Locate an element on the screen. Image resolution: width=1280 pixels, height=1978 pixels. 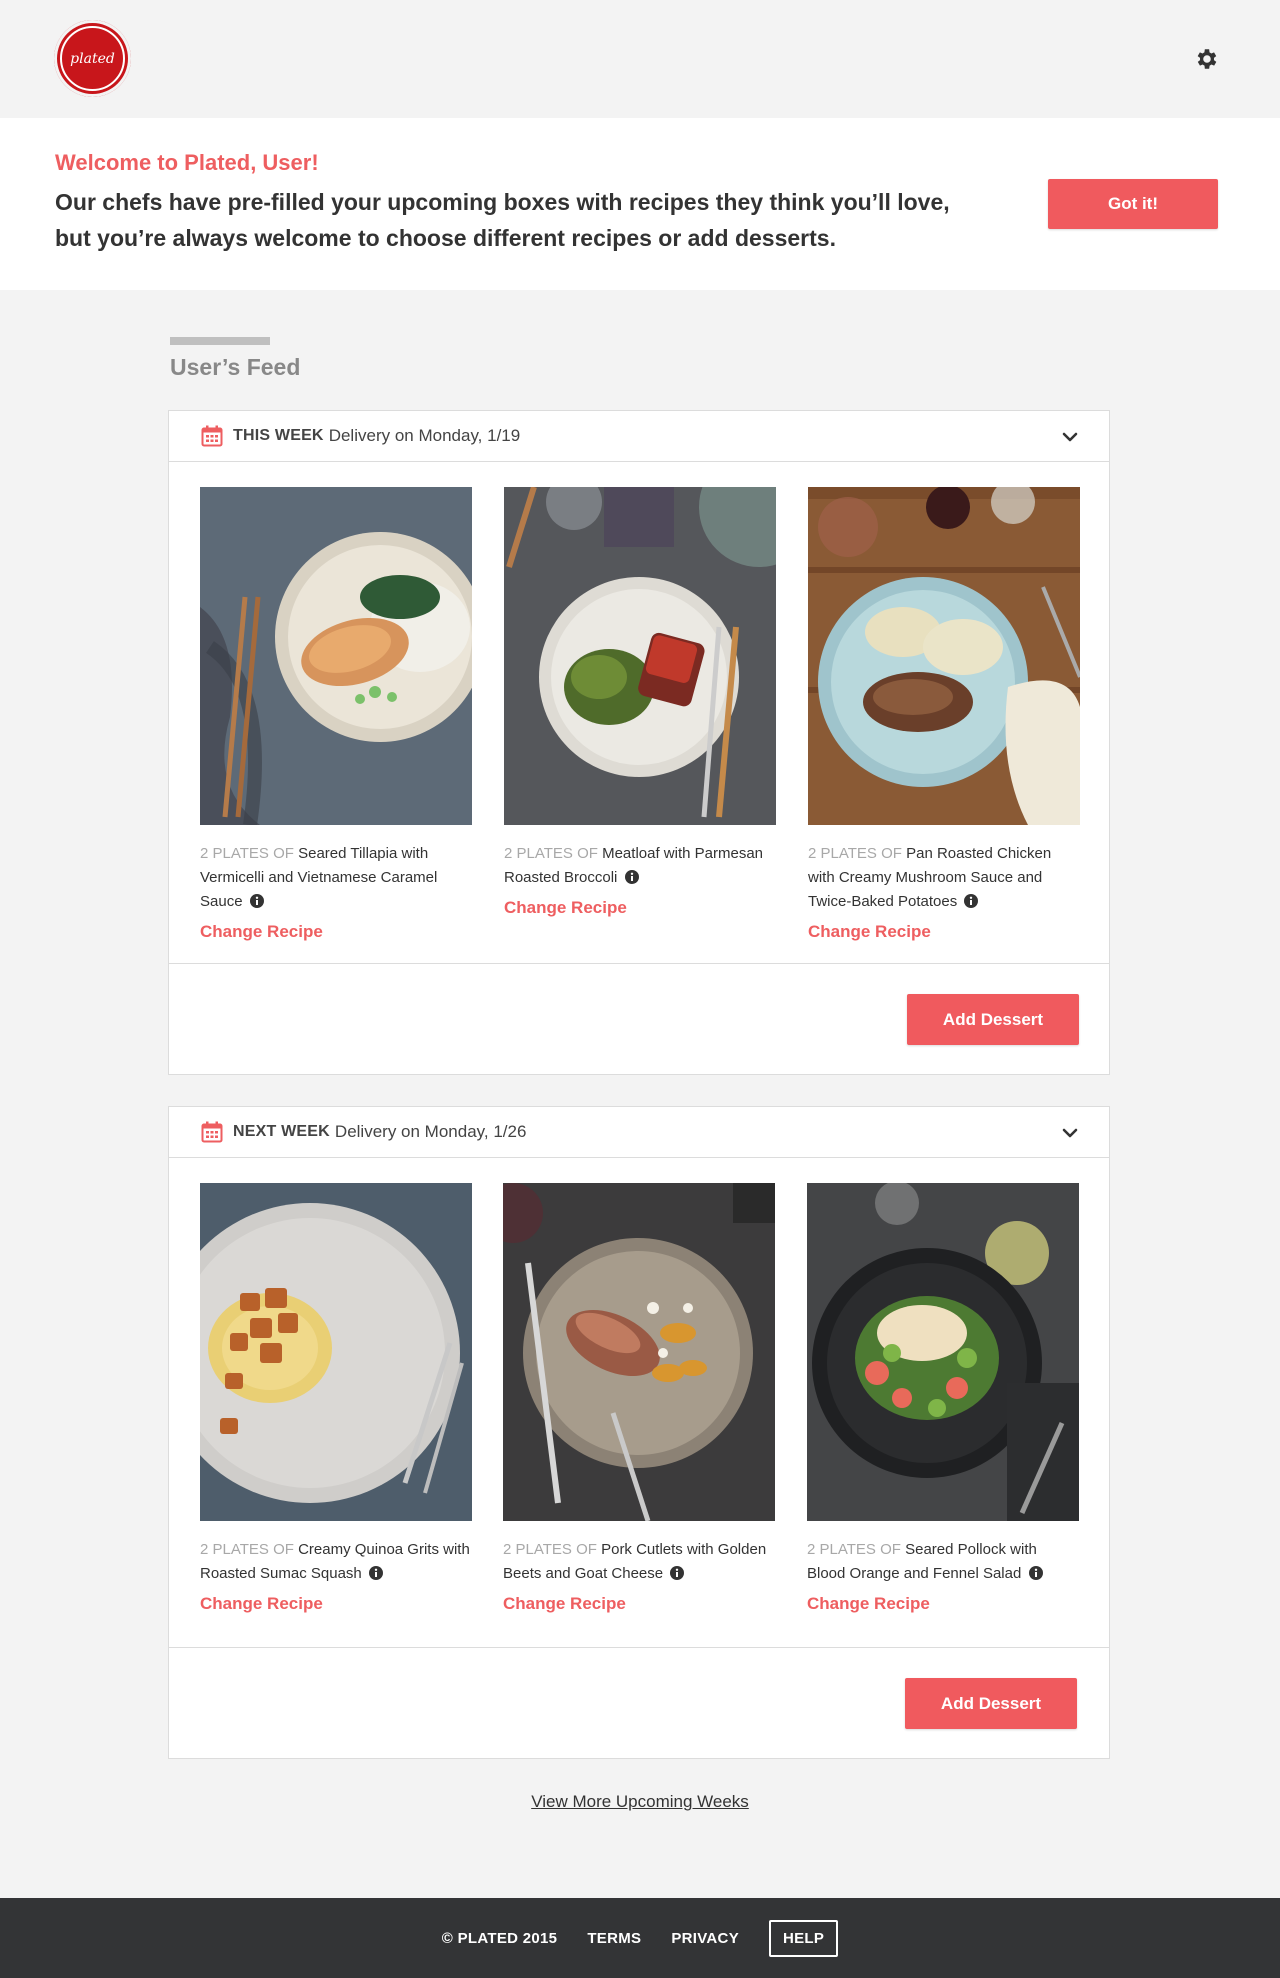
welcome-title: Welcome to Plated, User! is located at coordinates (187, 162).